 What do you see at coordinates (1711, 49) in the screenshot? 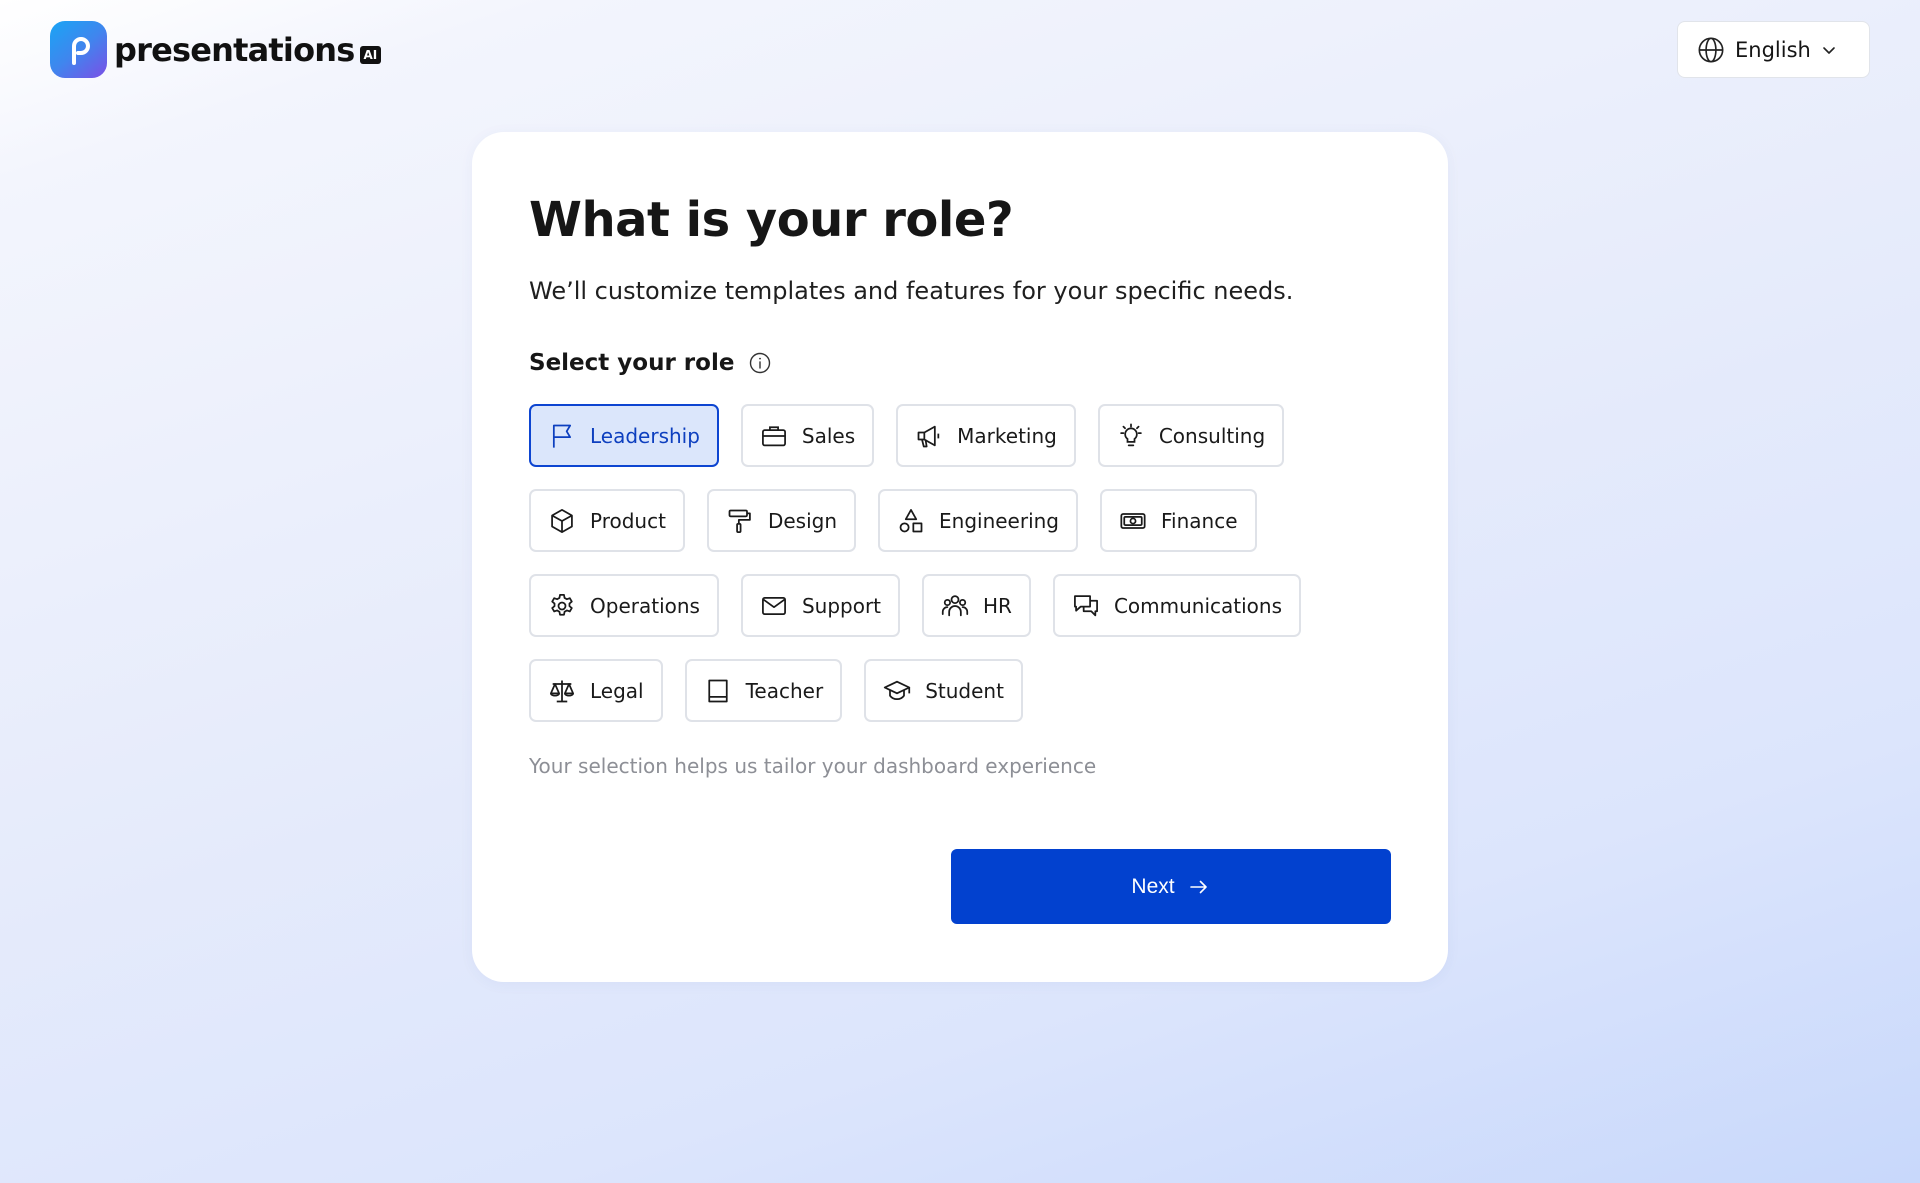
I see `globe-icon` at bounding box center [1711, 49].